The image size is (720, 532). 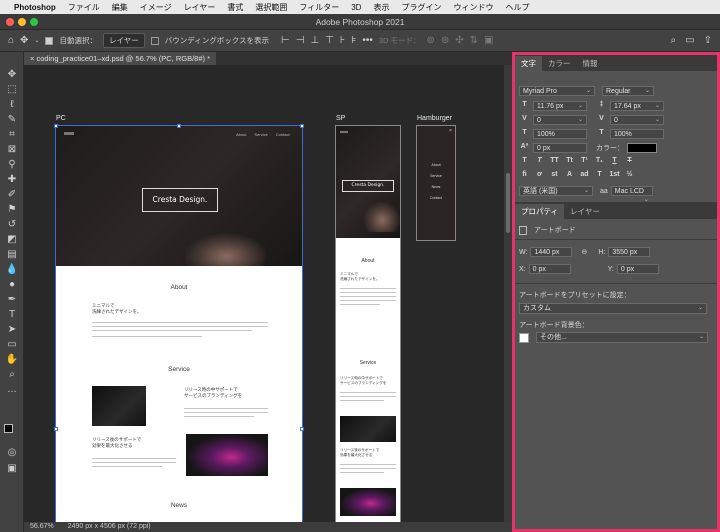 I want to click on 3d-camera-icon: ▣, so click(x=488, y=40).